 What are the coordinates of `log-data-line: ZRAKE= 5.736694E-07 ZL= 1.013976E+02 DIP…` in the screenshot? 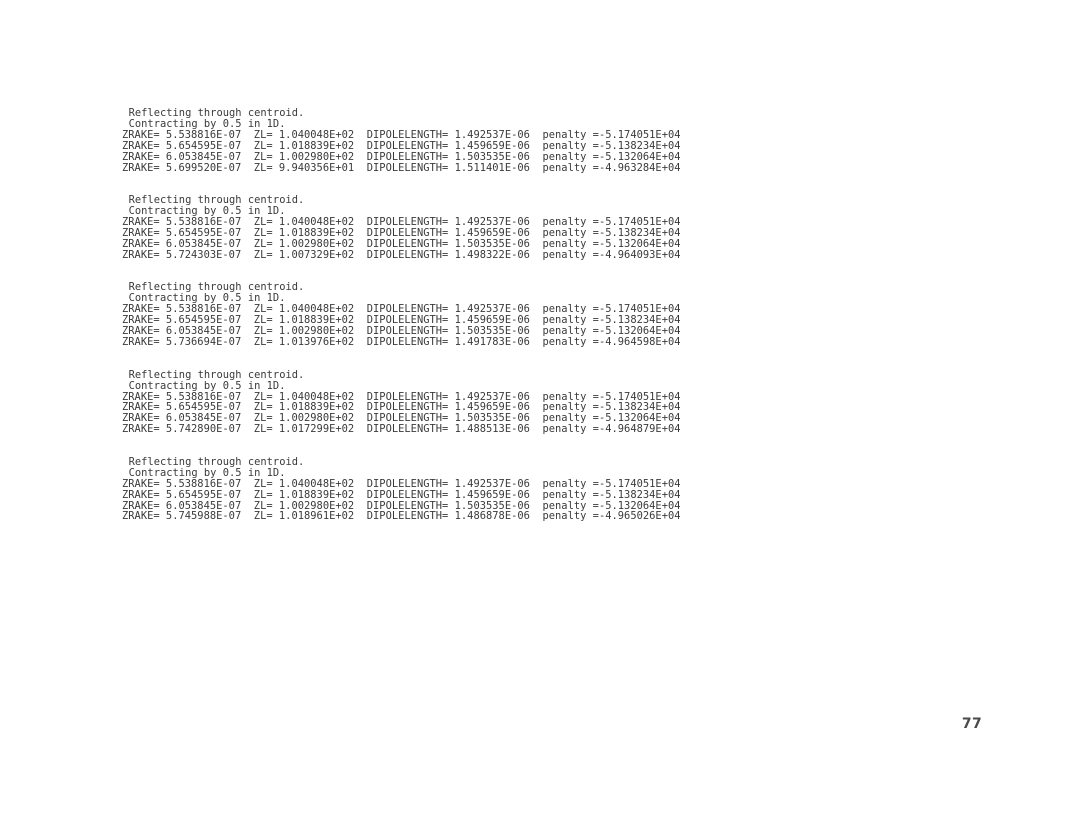 It's located at (401, 342).